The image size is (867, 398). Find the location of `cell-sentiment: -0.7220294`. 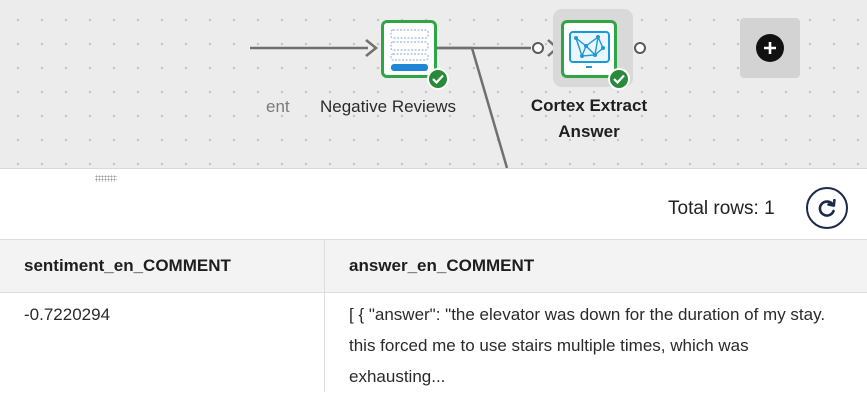

cell-sentiment: -0.7220294 is located at coordinates (162, 342).